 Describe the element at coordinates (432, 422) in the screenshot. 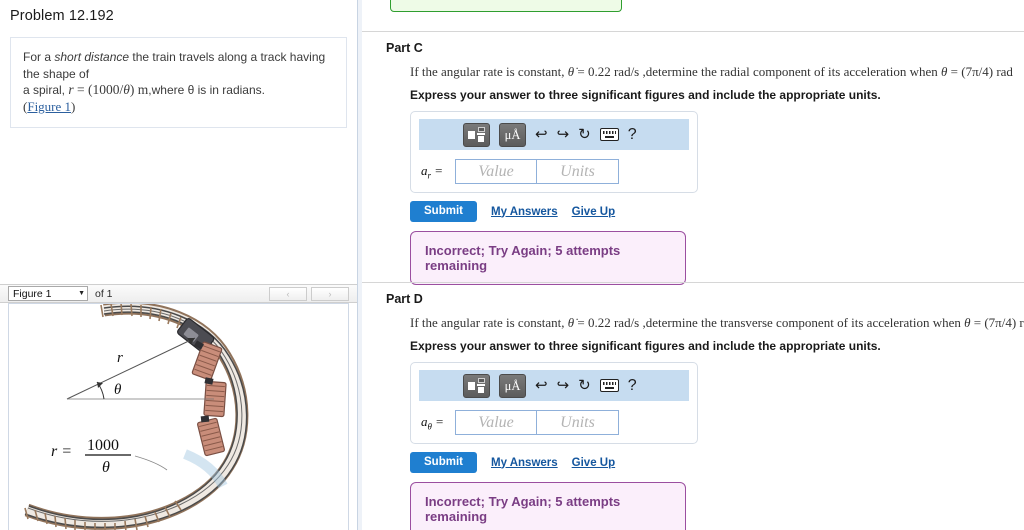

I see `part-d-answer-label: aθ =` at that location.